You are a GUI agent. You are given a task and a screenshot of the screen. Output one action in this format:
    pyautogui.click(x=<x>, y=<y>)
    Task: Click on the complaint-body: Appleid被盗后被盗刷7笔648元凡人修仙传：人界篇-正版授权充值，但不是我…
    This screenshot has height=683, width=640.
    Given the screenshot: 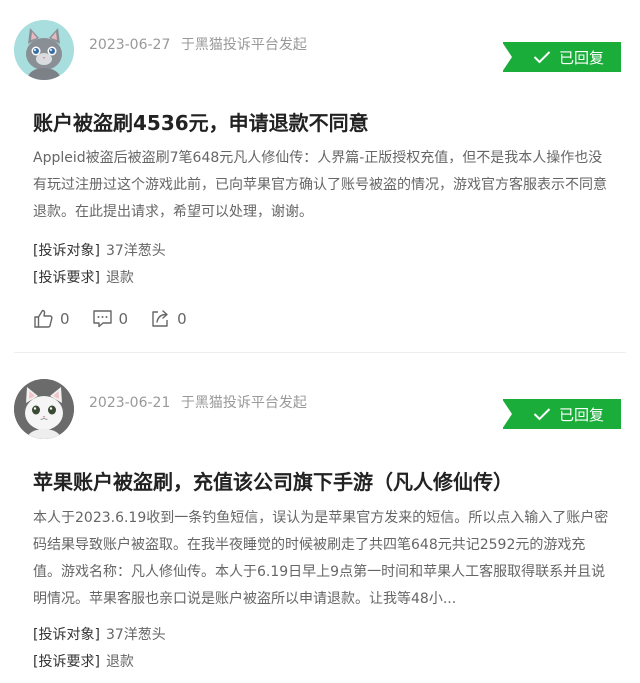 What is the action you would take?
    pyautogui.click(x=320, y=185)
    